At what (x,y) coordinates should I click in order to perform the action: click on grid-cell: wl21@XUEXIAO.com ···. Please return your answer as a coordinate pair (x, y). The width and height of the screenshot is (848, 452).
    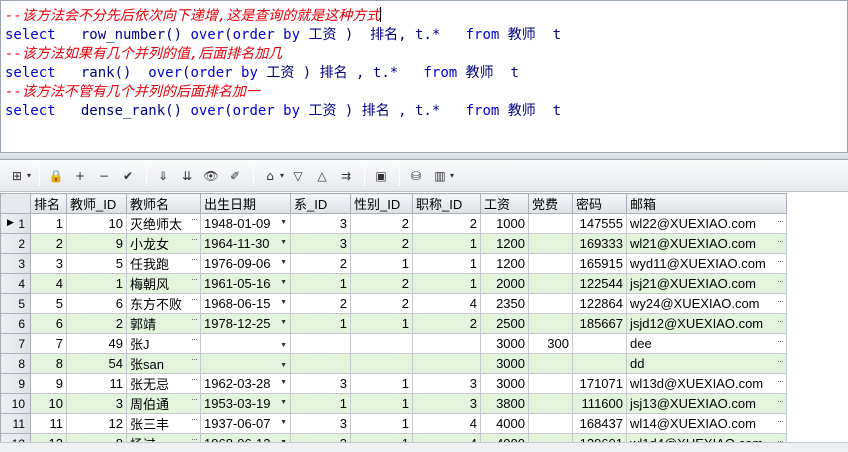
    Looking at the image, I should click on (706, 243).